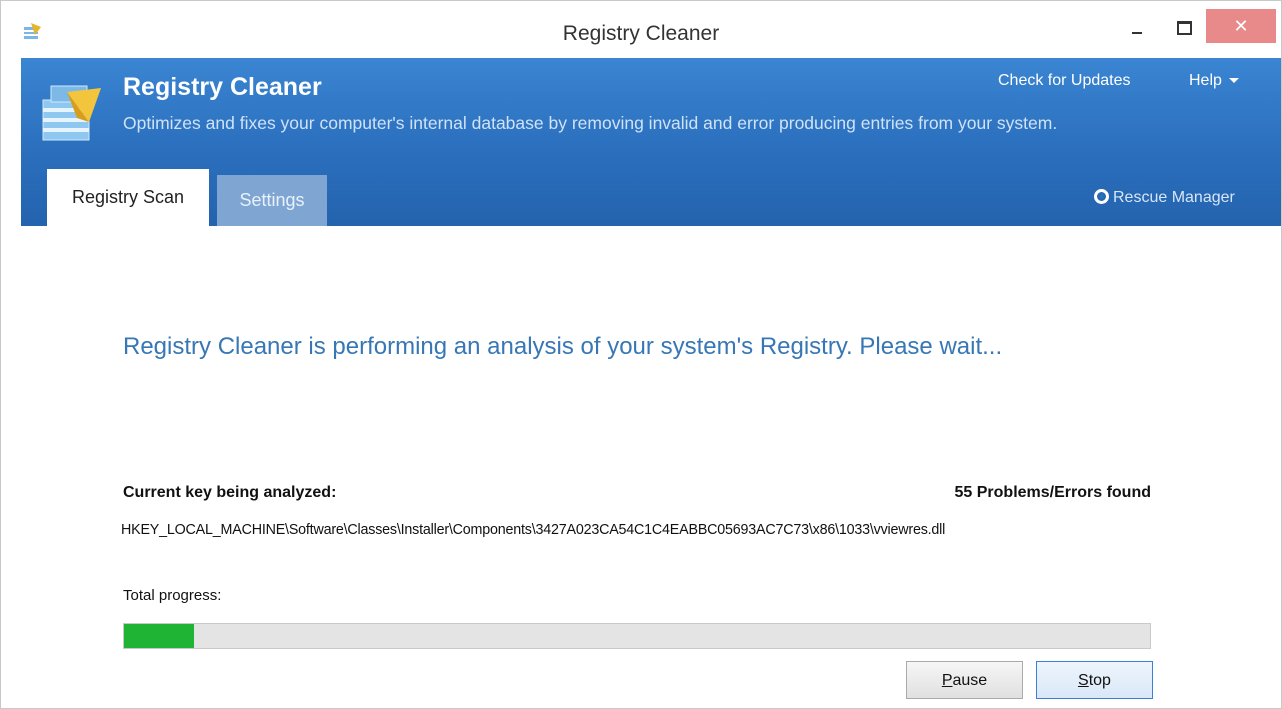 The image size is (1282, 709). Describe the element at coordinates (1101, 196) in the screenshot. I see `lifebuoy-icon` at that location.